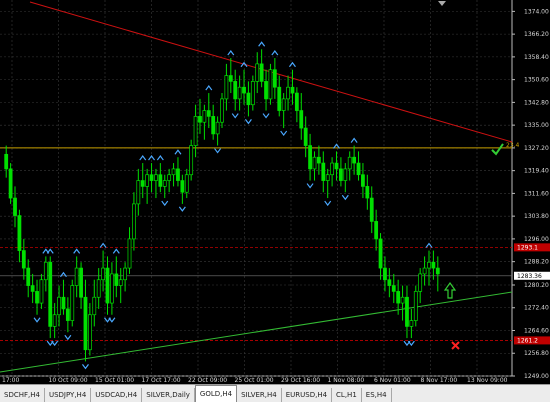 This screenshot has height=402, width=550. I want to click on price-tick-label: 1350.60, so click(536, 80).